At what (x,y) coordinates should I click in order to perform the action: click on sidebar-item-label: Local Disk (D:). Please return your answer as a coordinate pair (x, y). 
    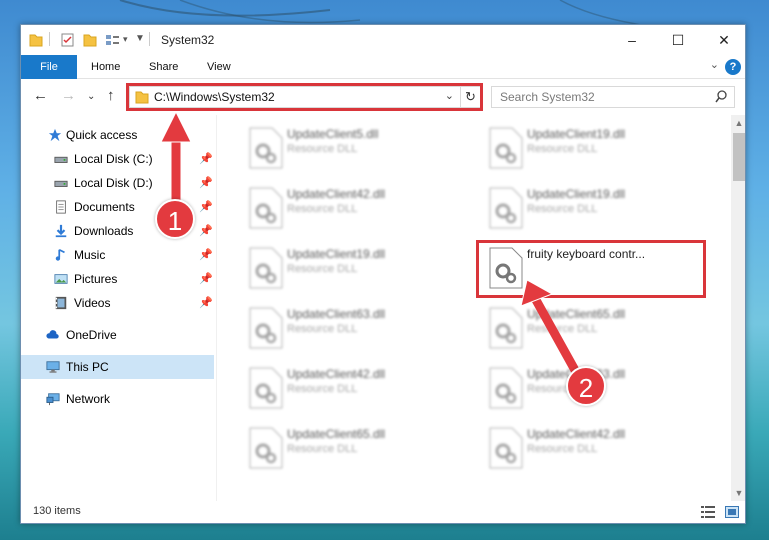
    Looking at the image, I should click on (113, 183).